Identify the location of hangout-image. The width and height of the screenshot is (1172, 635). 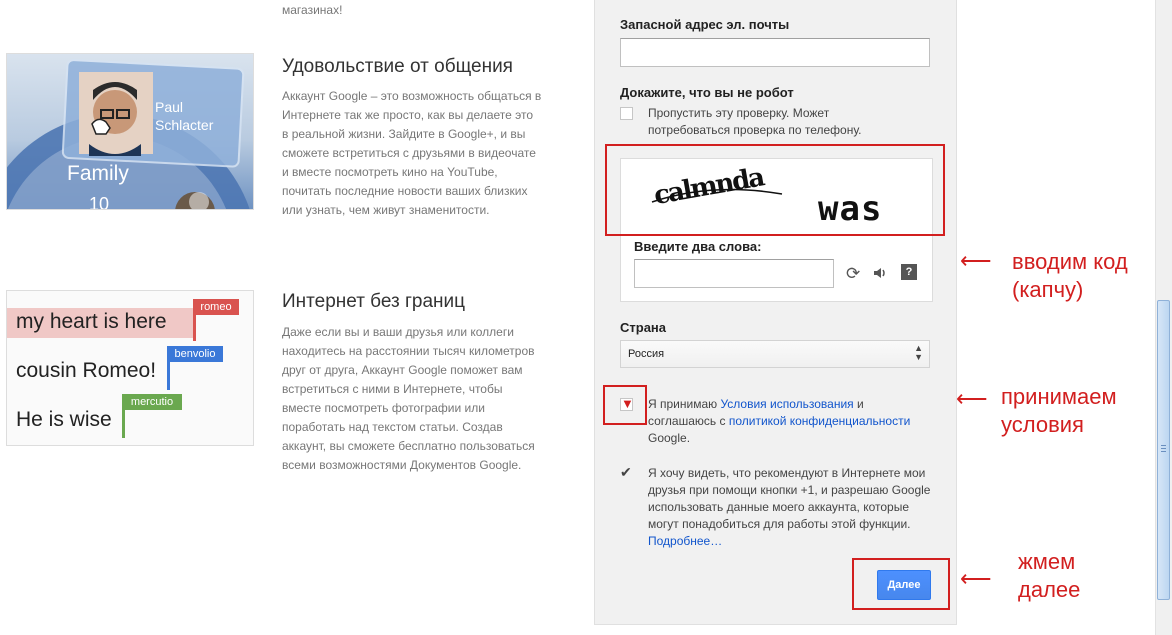
(128, 134).